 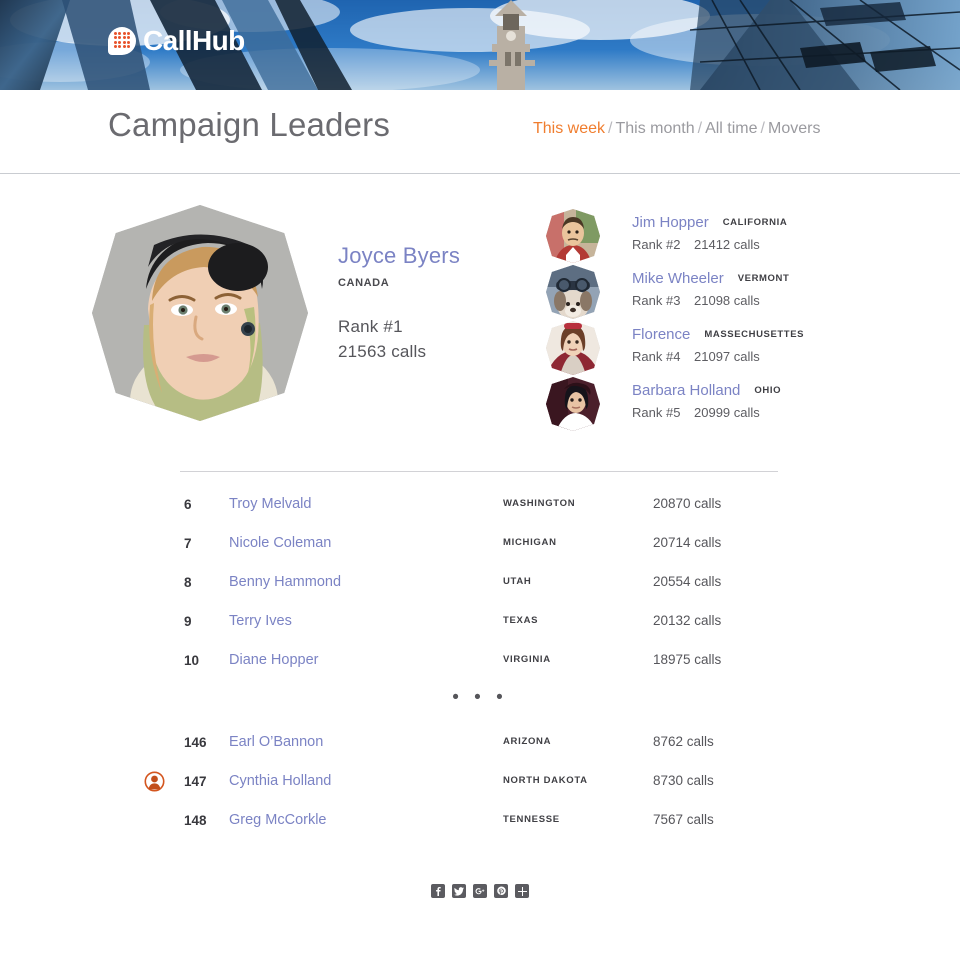 What do you see at coordinates (382, 351) in the screenshot?
I see `leader-calls: 21563 calls` at bounding box center [382, 351].